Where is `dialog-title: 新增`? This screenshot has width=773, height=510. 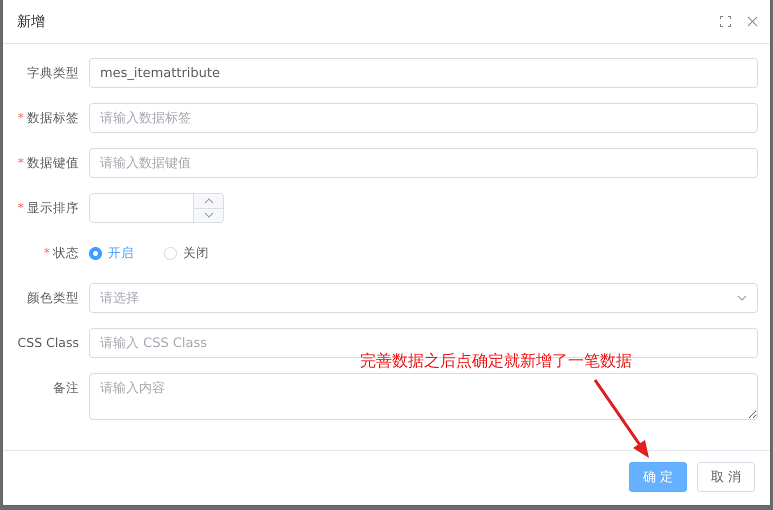
dialog-title: 新增 is located at coordinates (31, 21).